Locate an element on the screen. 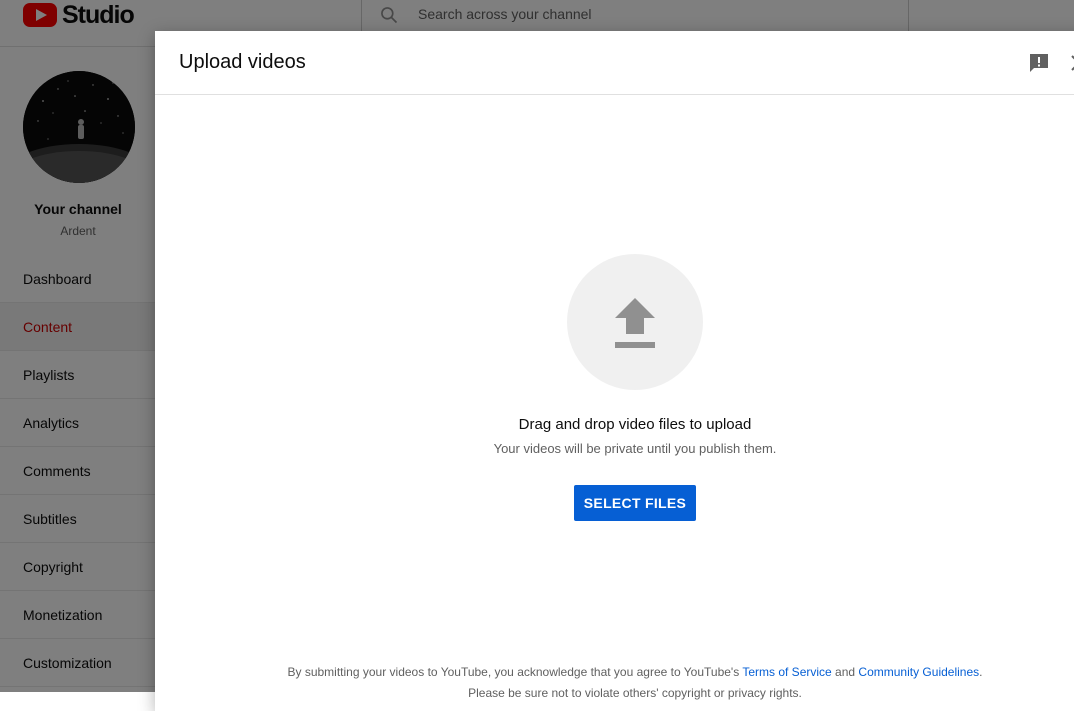 This screenshot has height=711, width=1074. legal-conjunction: and is located at coordinates (845, 672).